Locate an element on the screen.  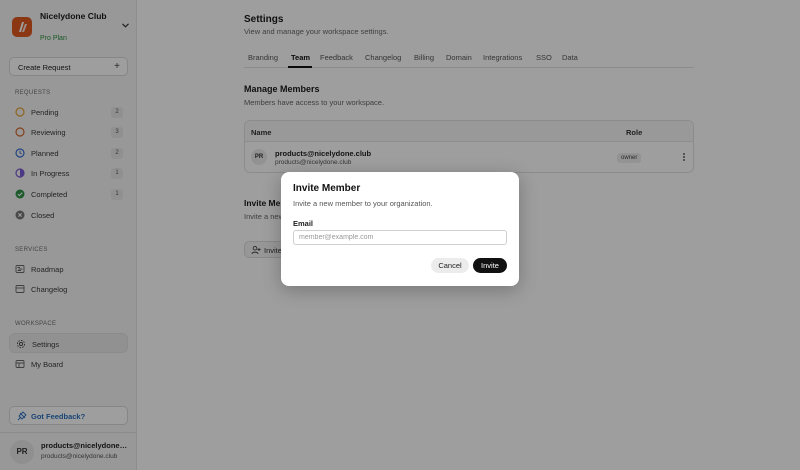
email-field is located at coordinates (400, 237).